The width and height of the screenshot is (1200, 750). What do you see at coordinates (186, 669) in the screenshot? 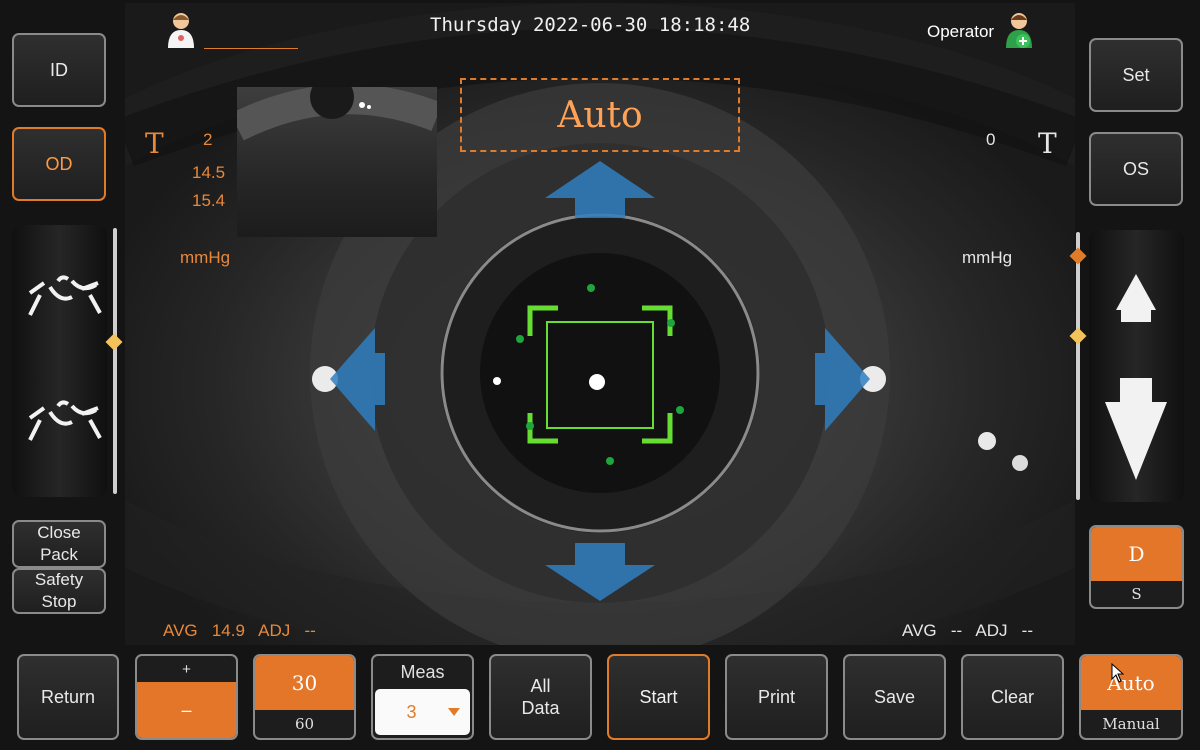
I see `plus-button: +` at bounding box center [186, 669].